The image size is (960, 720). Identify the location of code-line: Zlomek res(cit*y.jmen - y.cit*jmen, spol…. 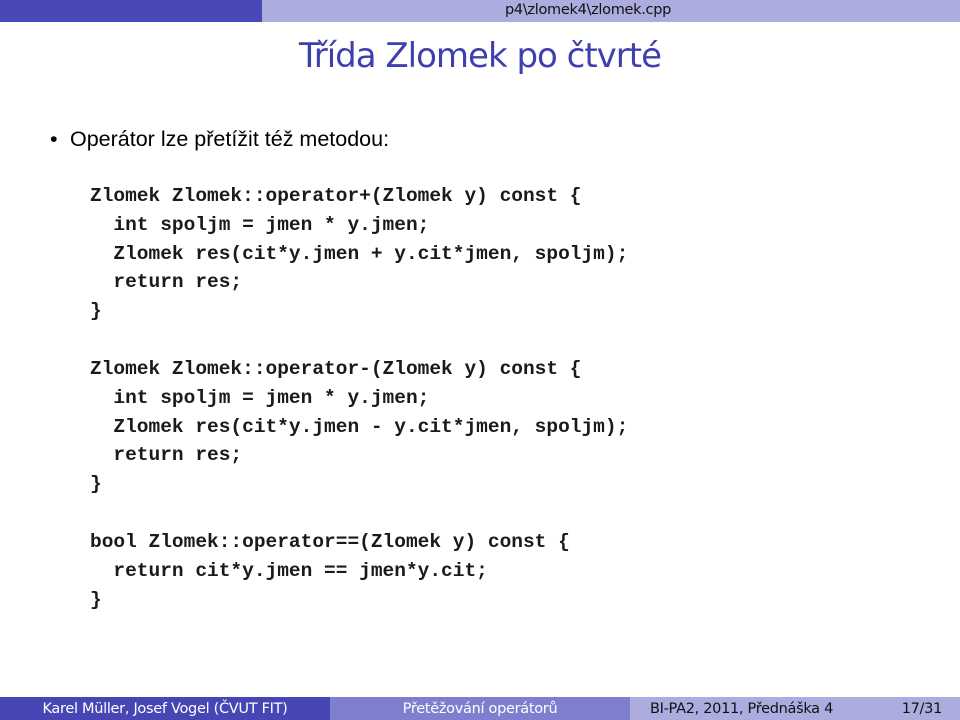
(359, 426).